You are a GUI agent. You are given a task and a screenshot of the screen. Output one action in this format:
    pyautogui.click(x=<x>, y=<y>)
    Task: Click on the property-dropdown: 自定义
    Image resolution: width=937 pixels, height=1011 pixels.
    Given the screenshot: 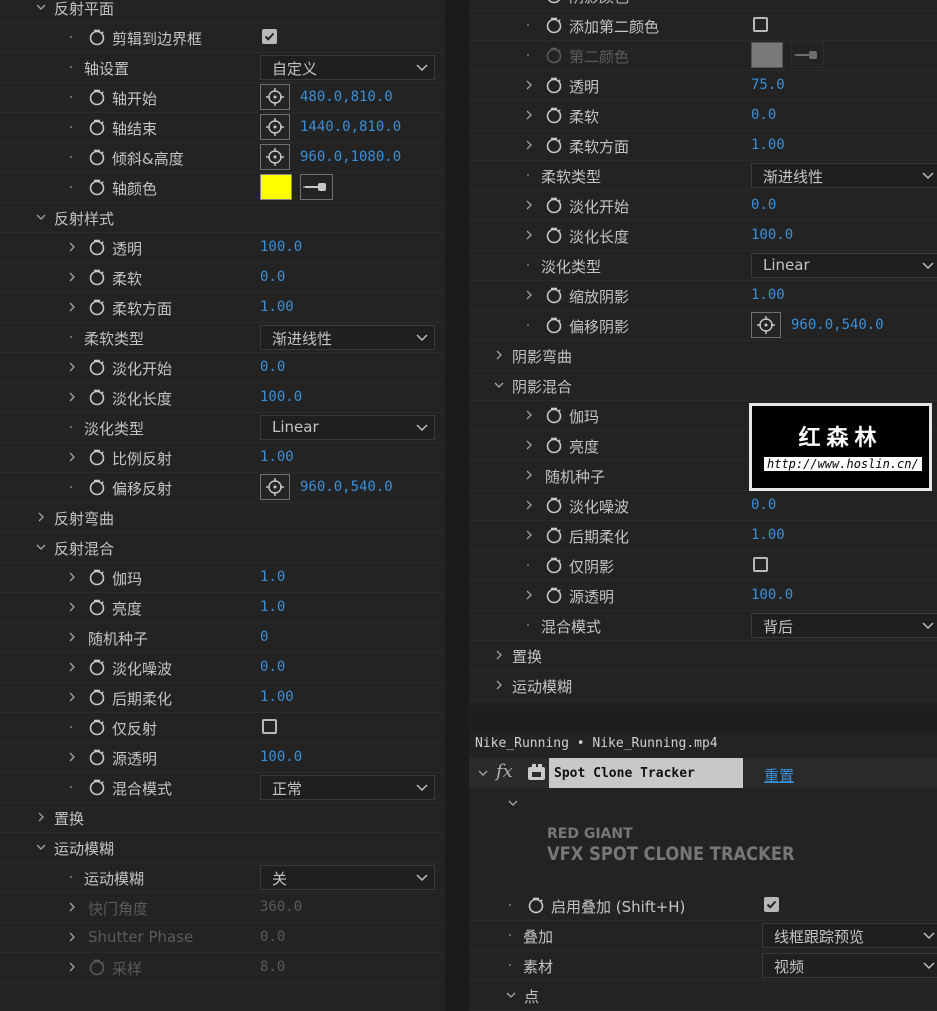 What is the action you would take?
    pyautogui.click(x=347, y=67)
    